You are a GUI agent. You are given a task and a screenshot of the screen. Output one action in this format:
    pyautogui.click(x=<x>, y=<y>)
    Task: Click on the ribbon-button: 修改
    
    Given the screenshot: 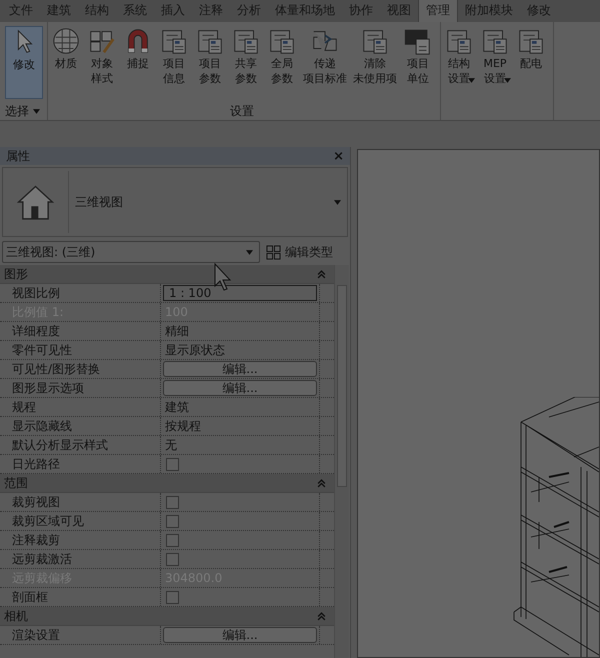 What is the action you would take?
    pyautogui.click(x=24, y=62)
    